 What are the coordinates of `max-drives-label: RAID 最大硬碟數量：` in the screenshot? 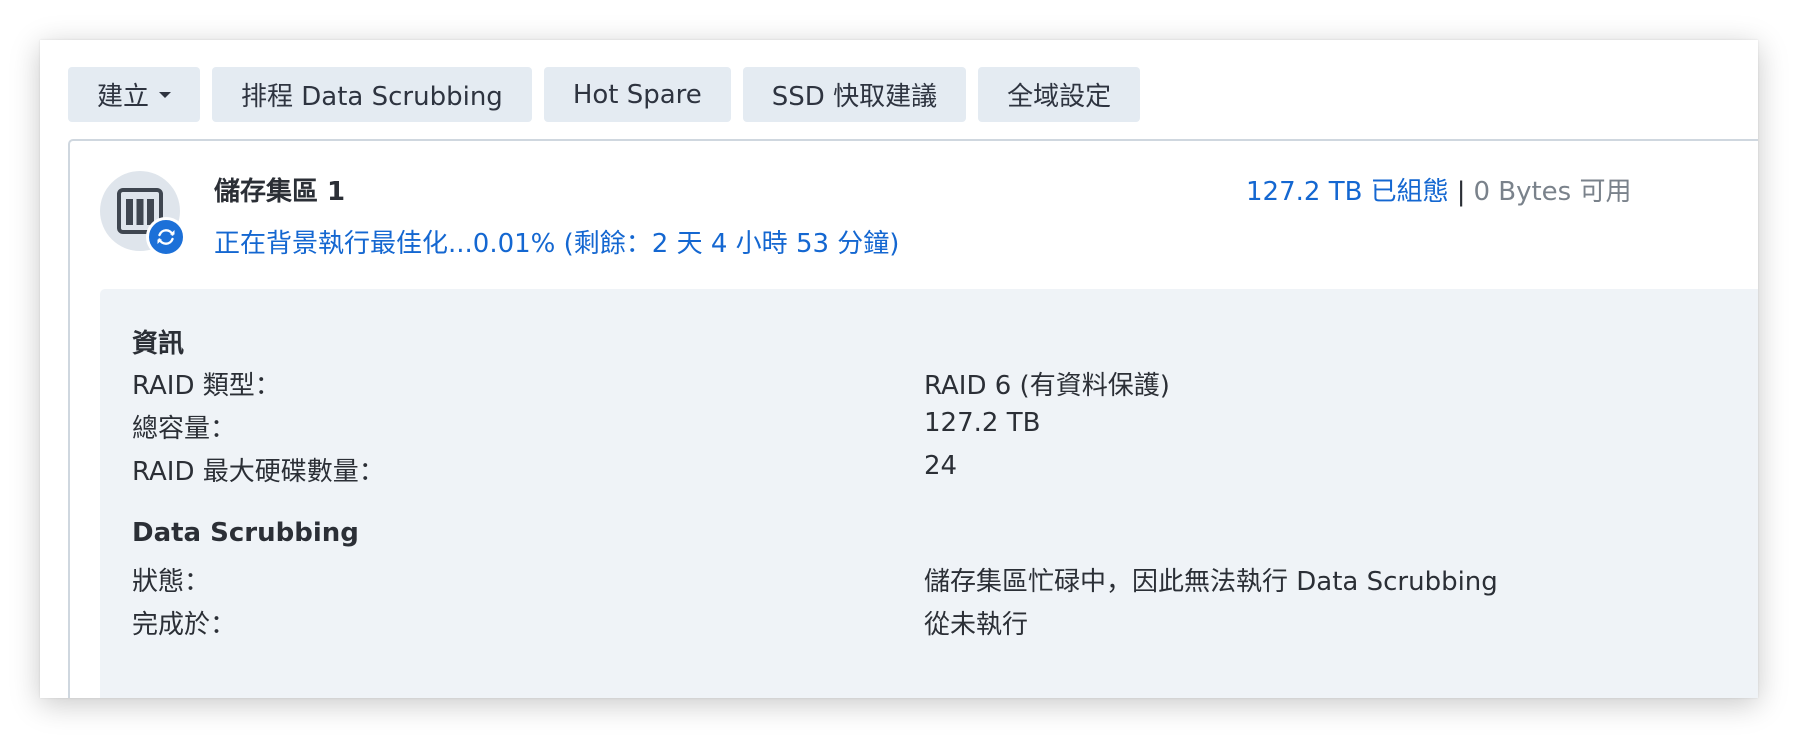 It's located at (258, 472).